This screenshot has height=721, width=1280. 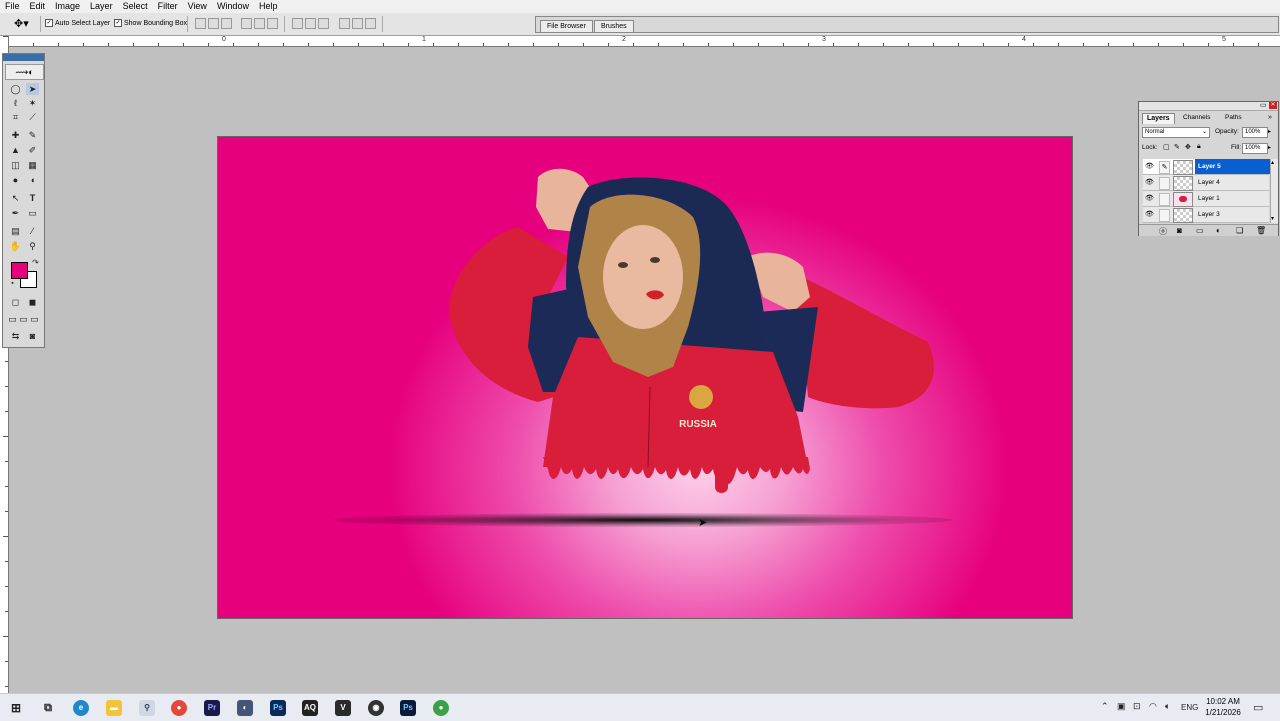 What do you see at coordinates (15, 103) in the screenshot?
I see `lasso-tool-icon: ℓ` at bounding box center [15, 103].